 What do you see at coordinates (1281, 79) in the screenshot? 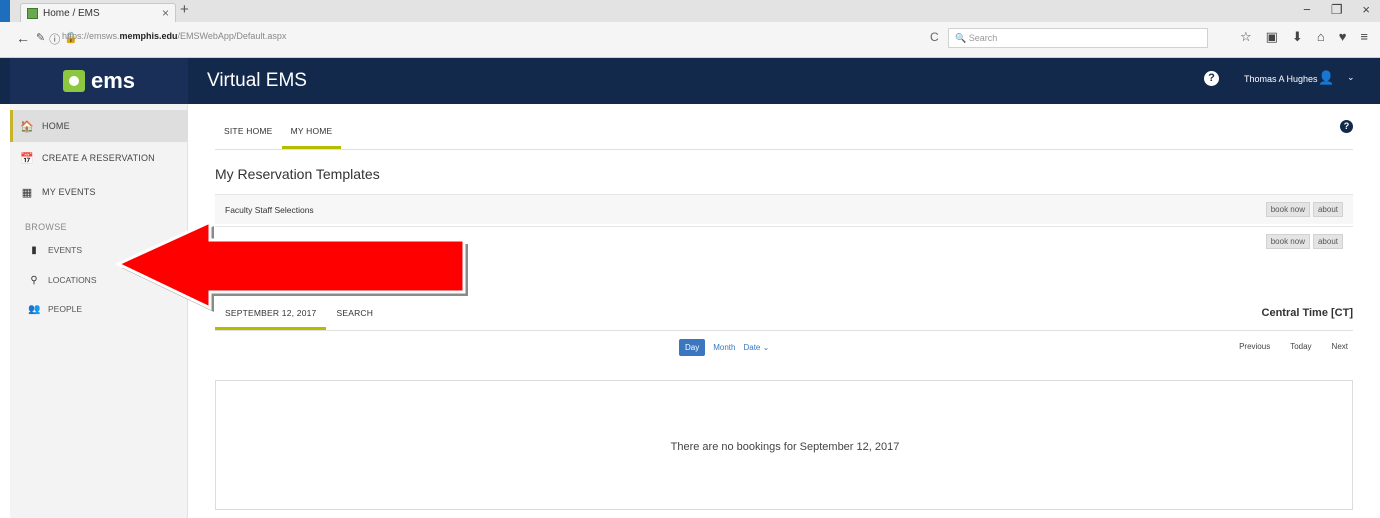
I see `user-name: Thomas A Hughes` at bounding box center [1281, 79].